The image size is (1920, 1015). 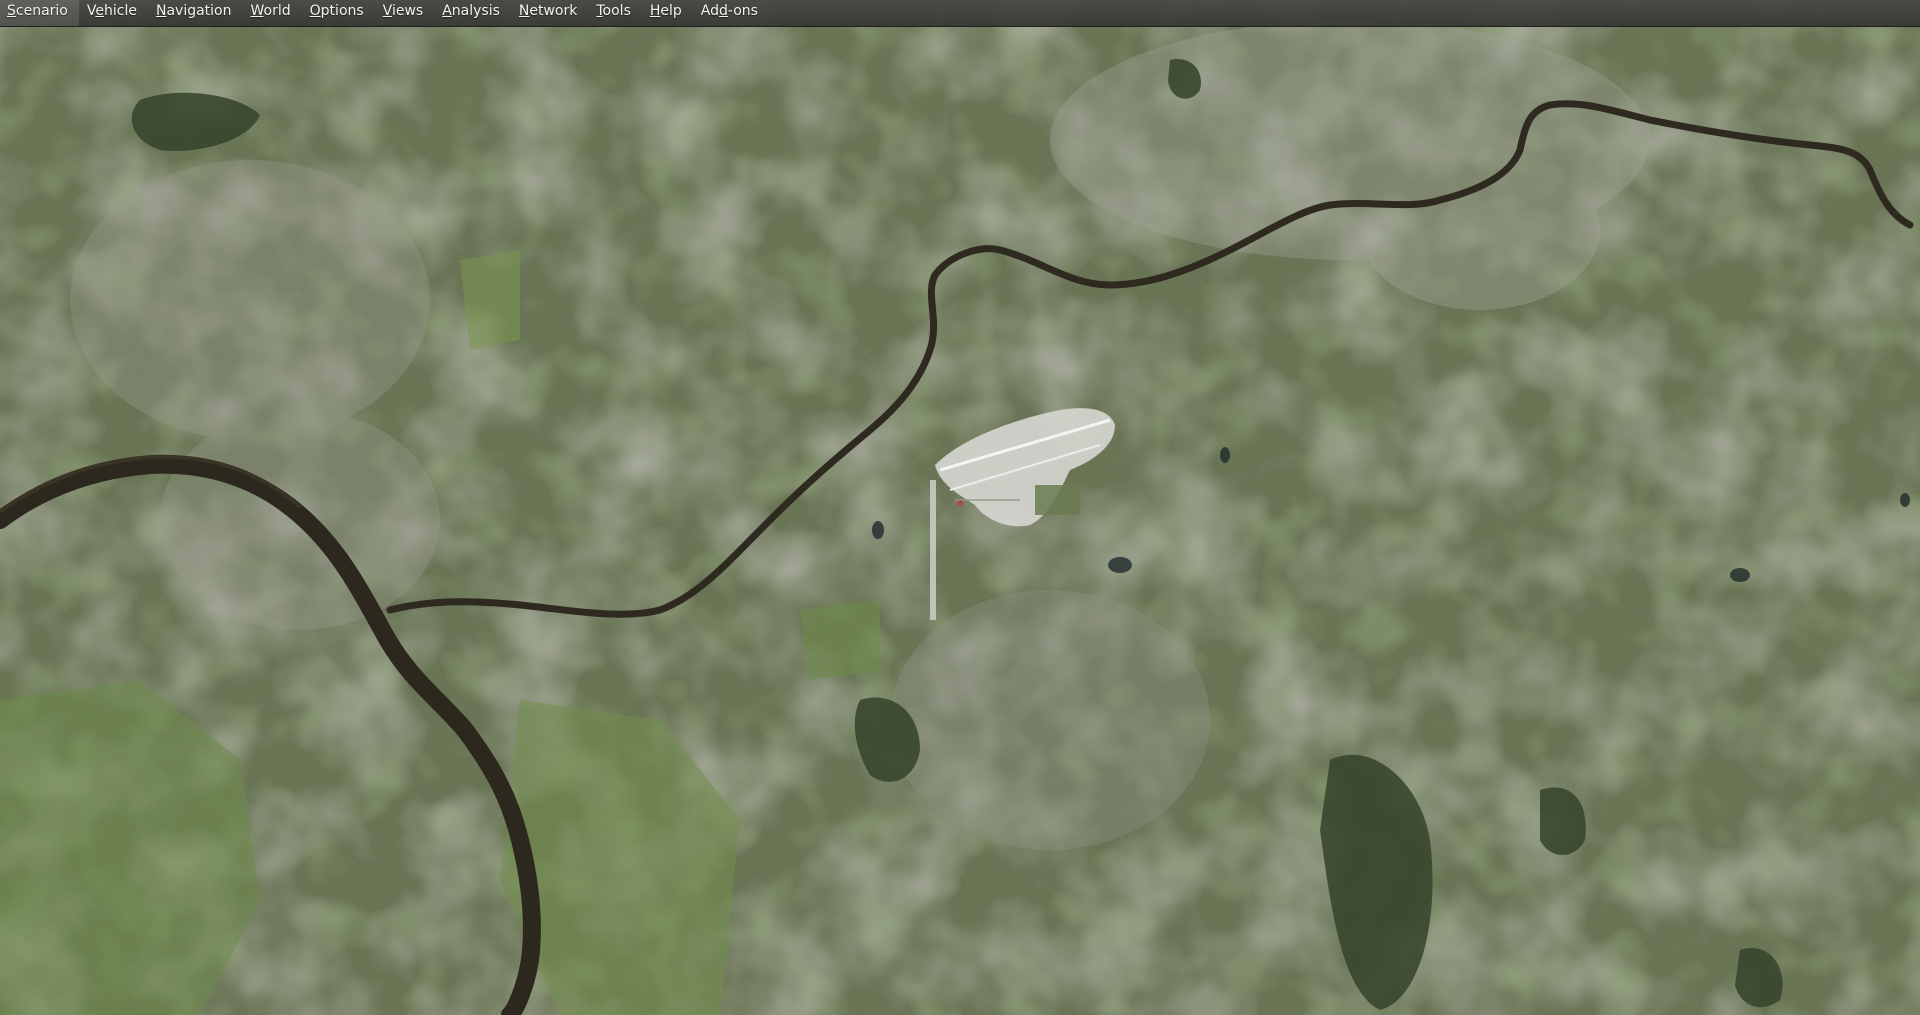 What do you see at coordinates (39, 13) in the screenshot?
I see `menu-scenario: Scenario` at bounding box center [39, 13].